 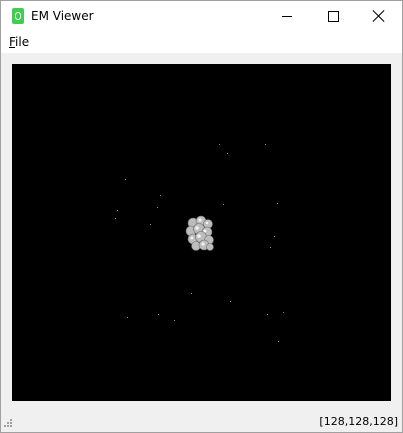 I want to click on close-button, so click(x=379, y=16).